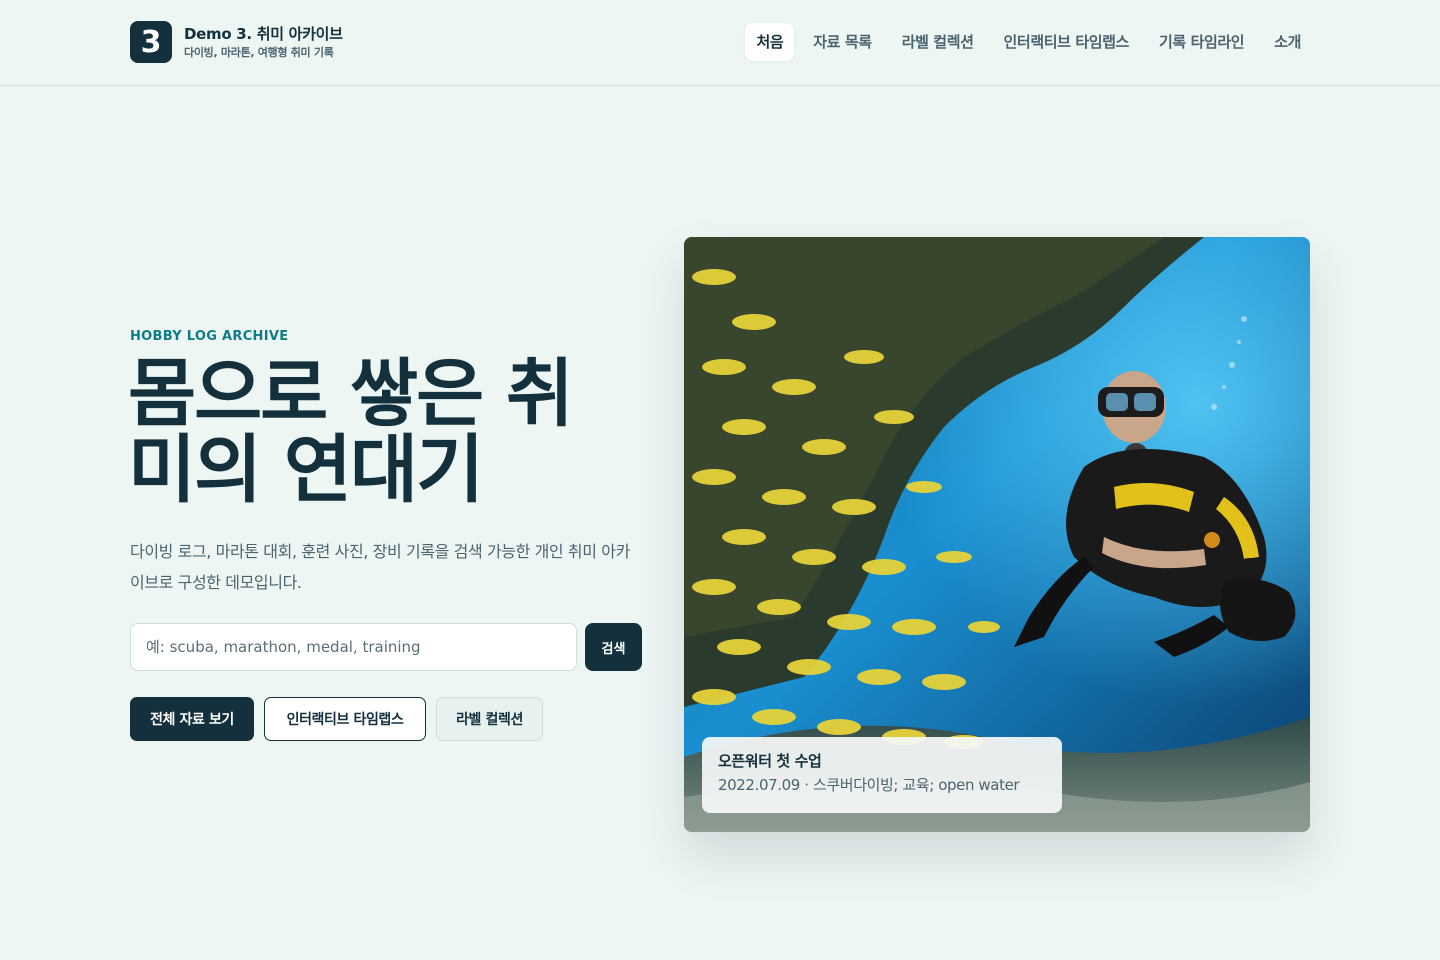 The height and width of the screenshot is (960, 1440). What do you see at coordinates (1287, 42) in the screenshot?
I see `nav-item-about: 소개` at bounding box center [1287, 42].